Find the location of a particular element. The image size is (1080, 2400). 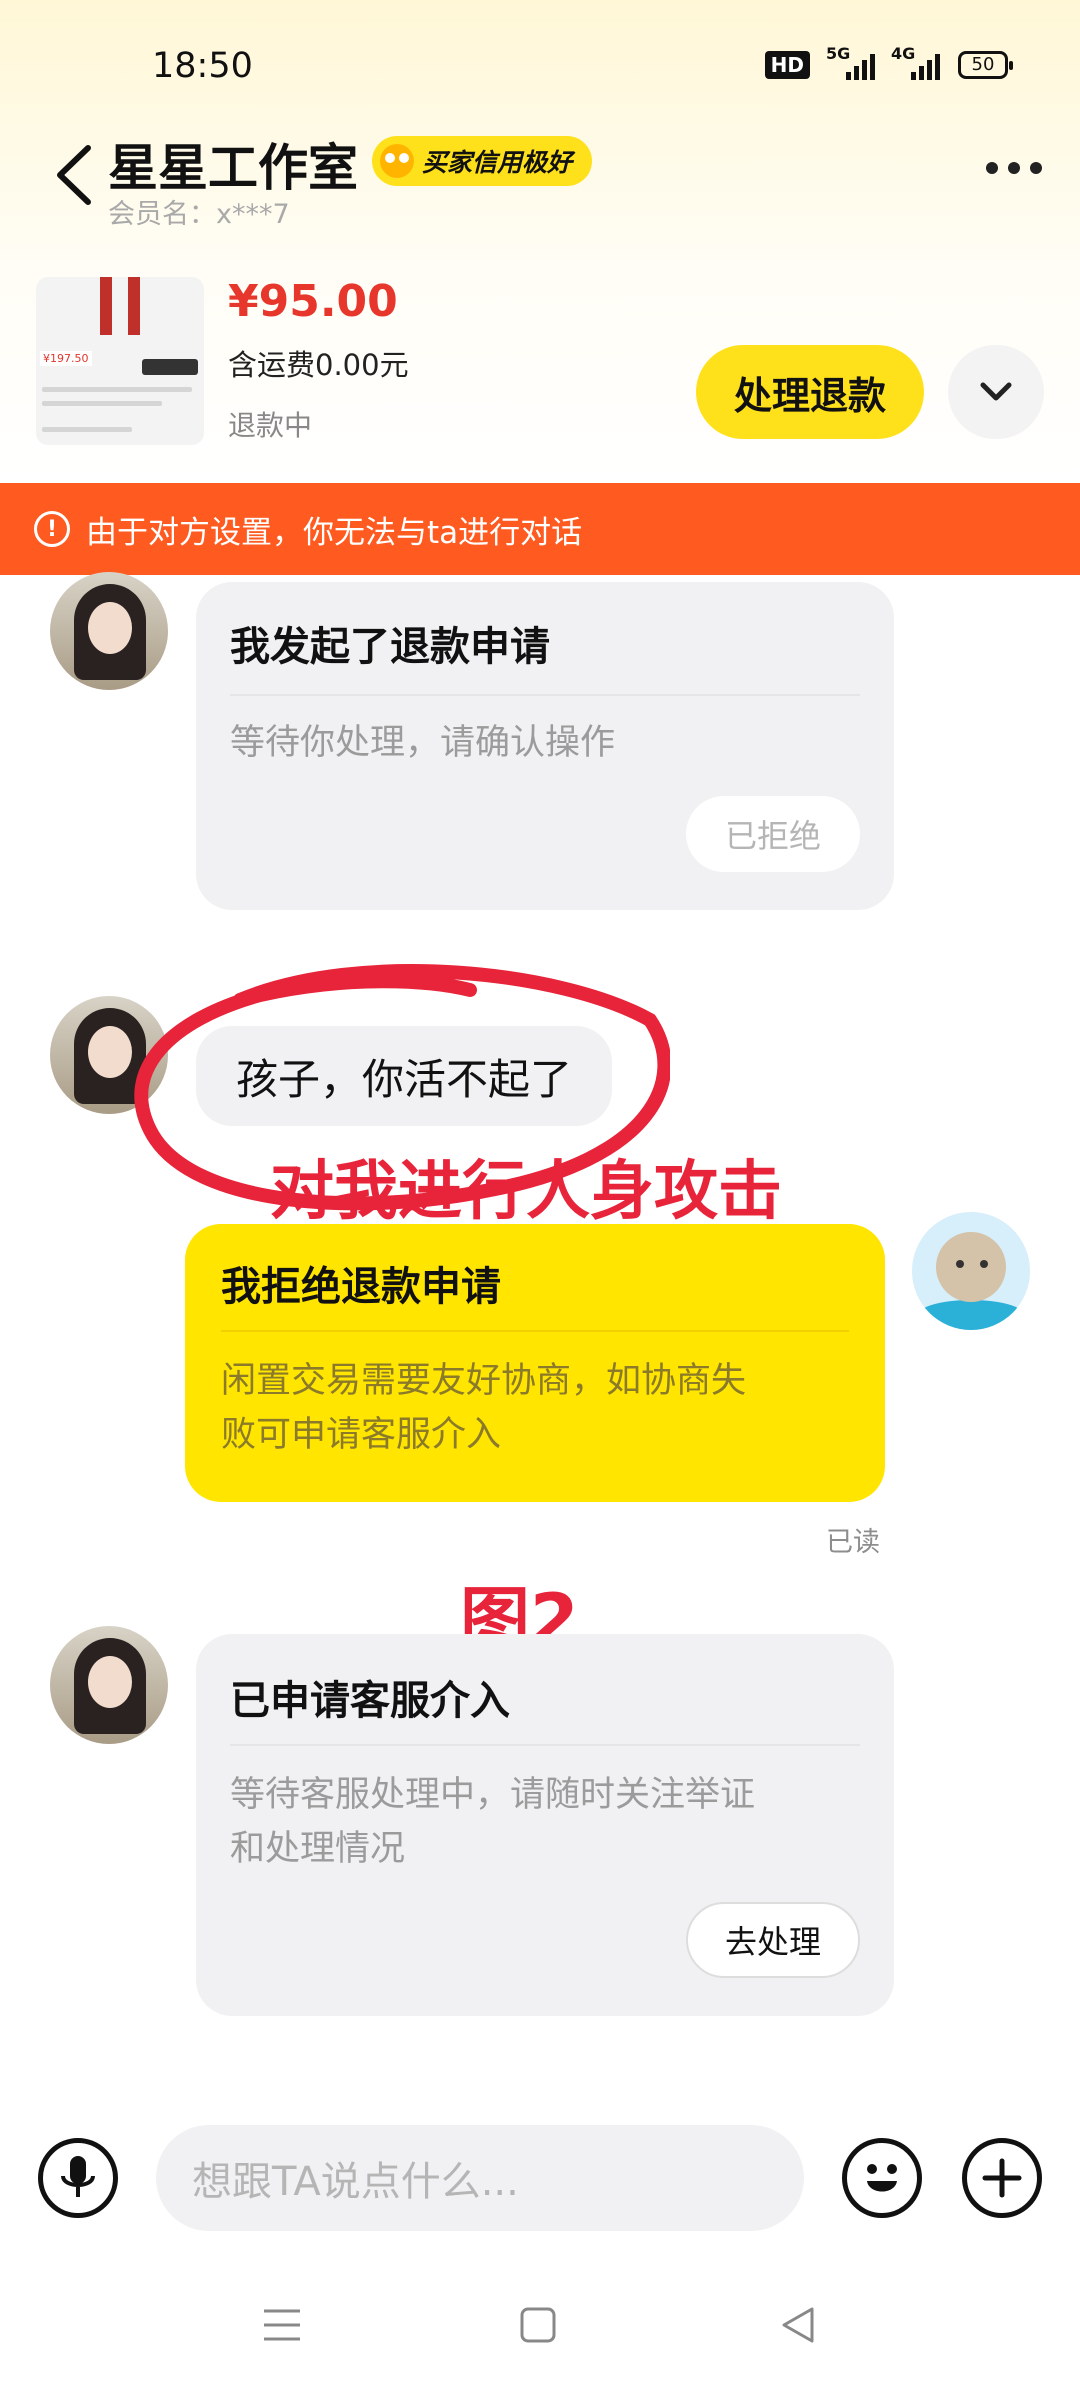

microphone-icon is located at coordinates (78, 2176).